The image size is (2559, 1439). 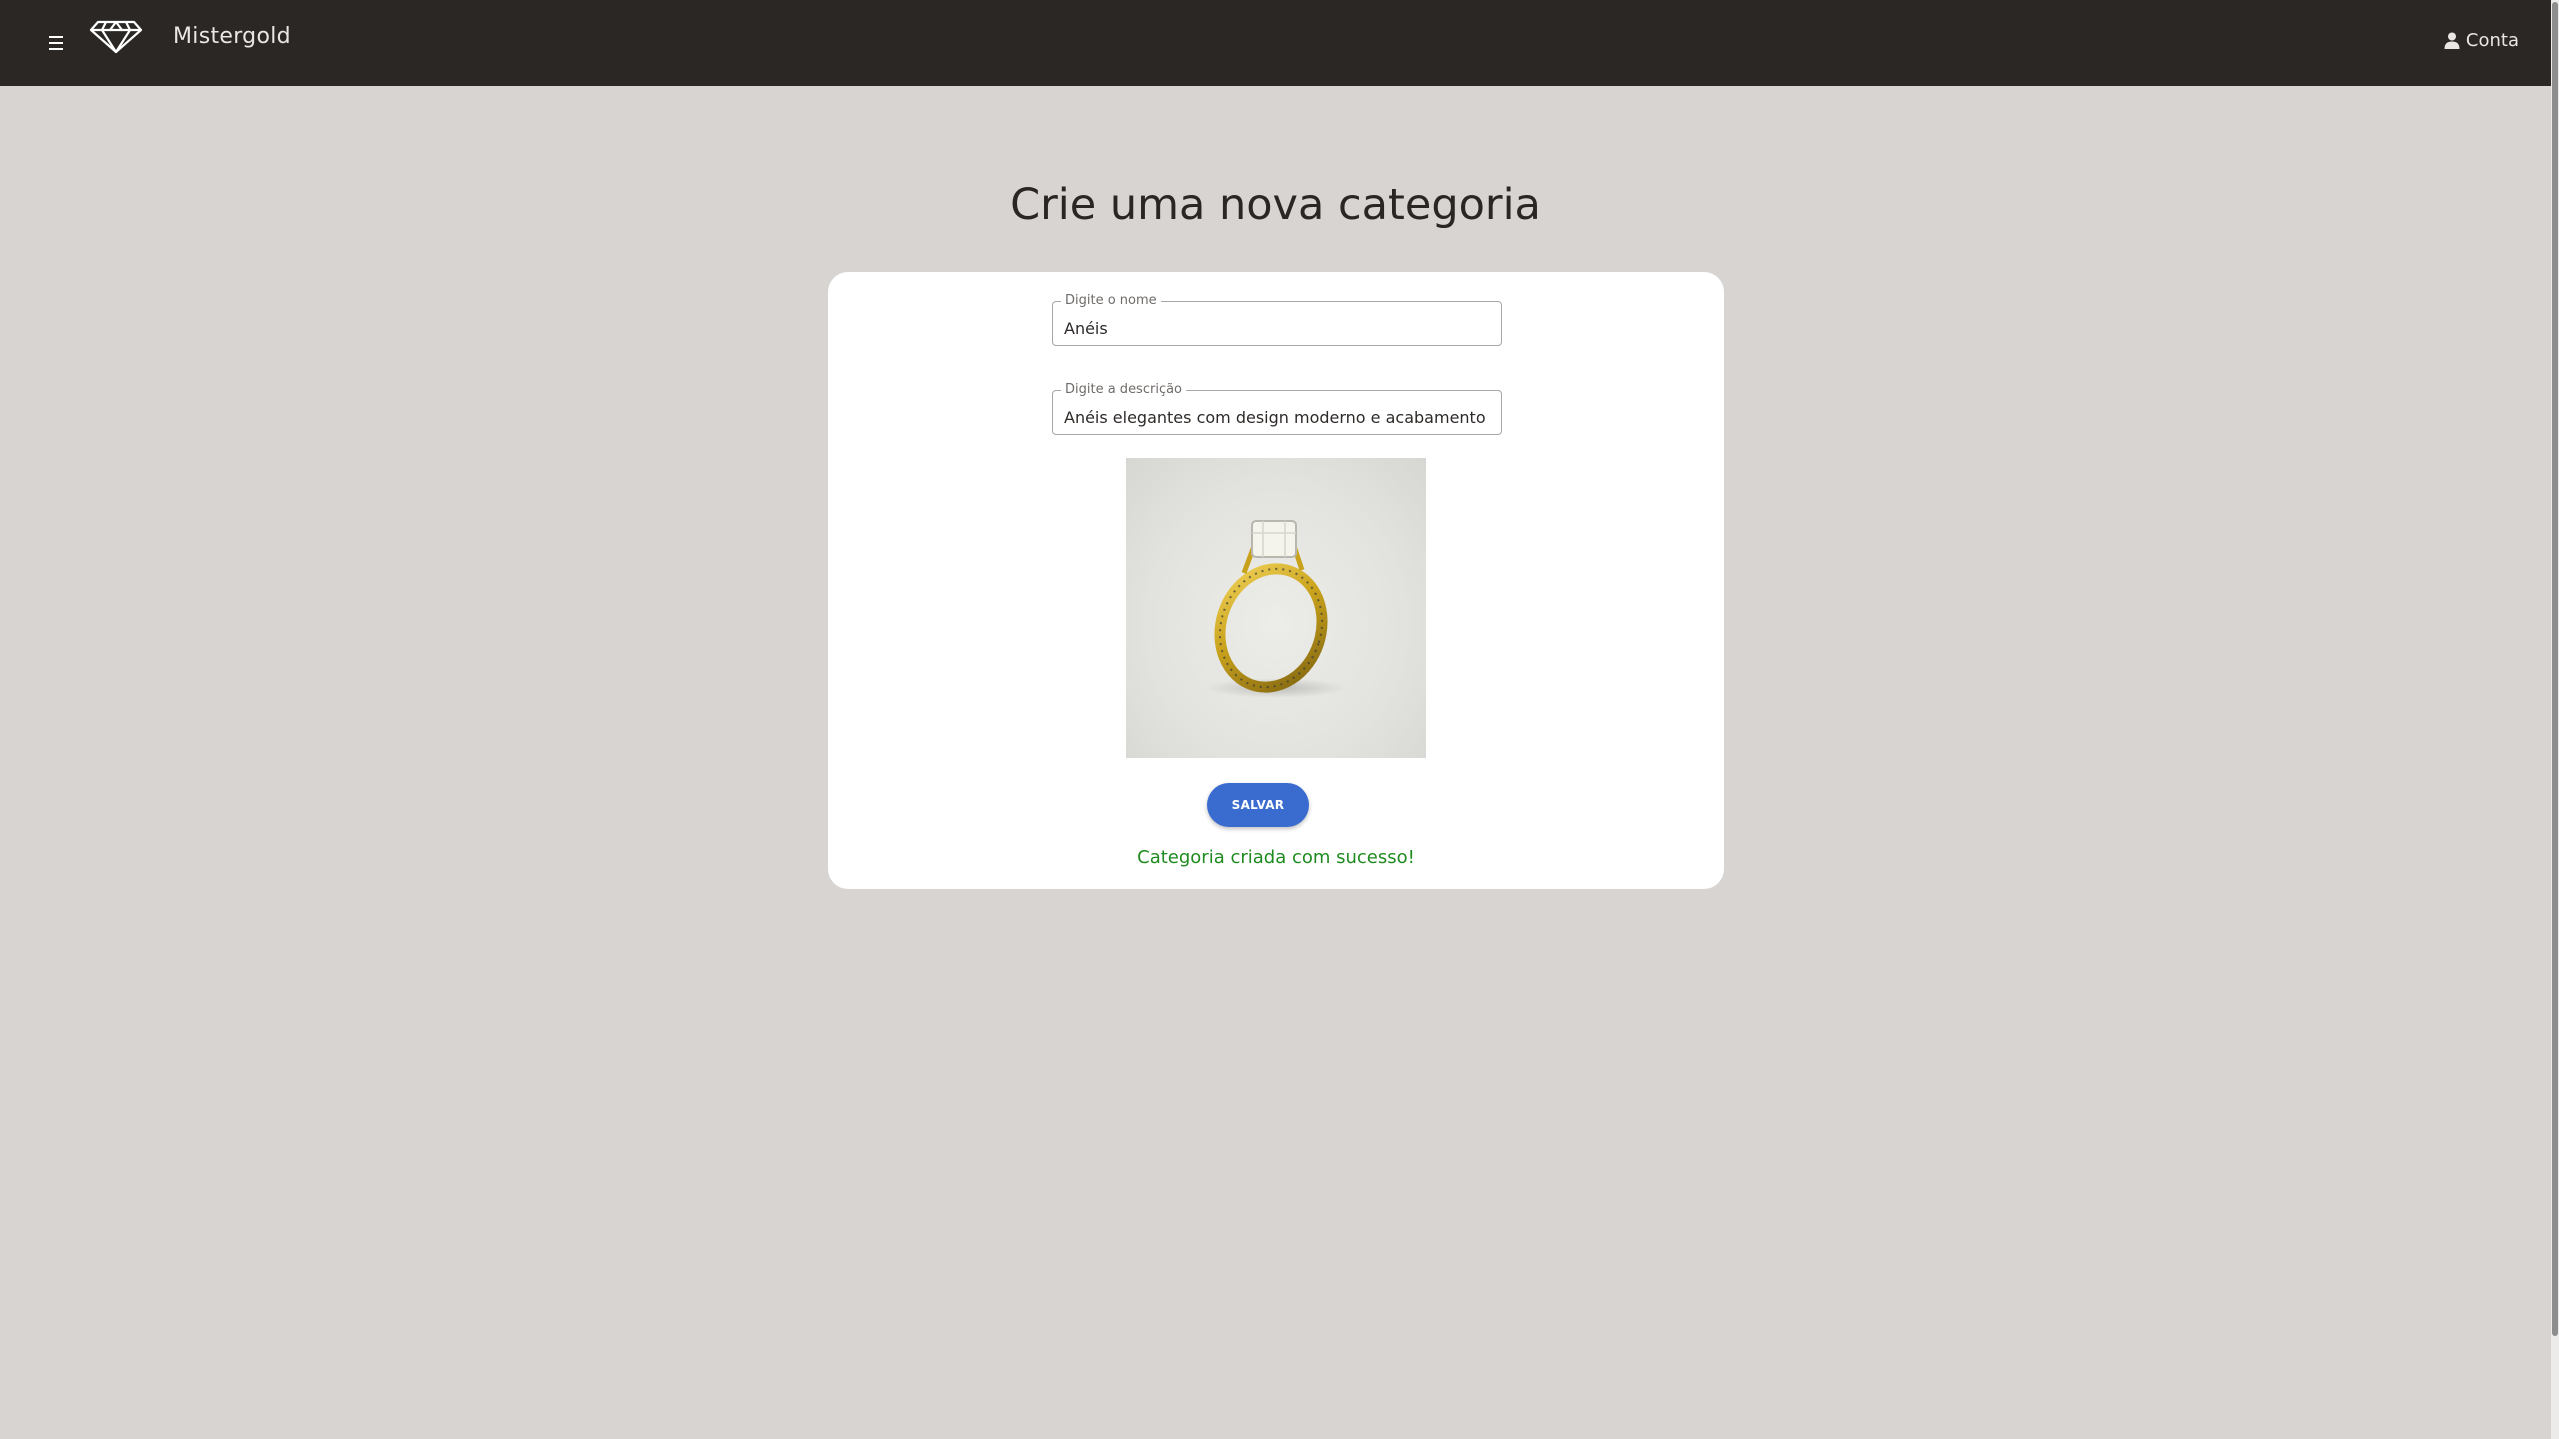 What do you see at coordinates (116, 36) in the screenshot?
I see `diamond-logo-icon` at bounding box center [116, 36].